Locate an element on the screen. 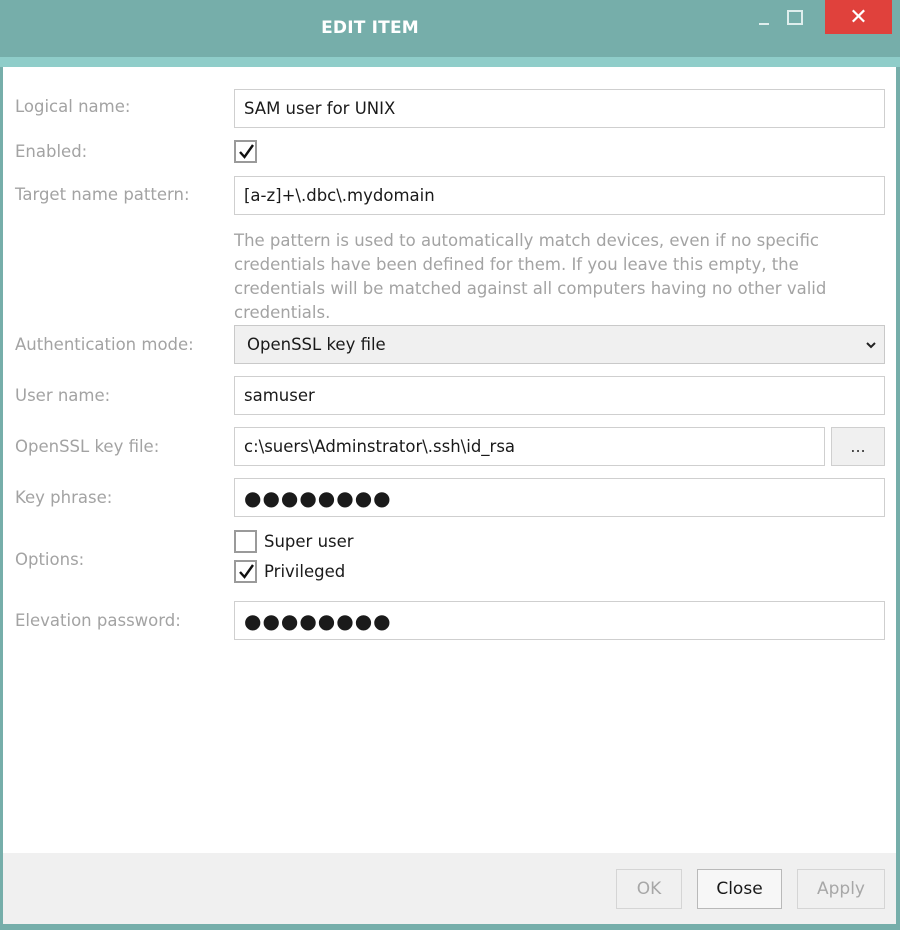  key-file-label: OpenSSL key file: is located at coordinates (87, 446).